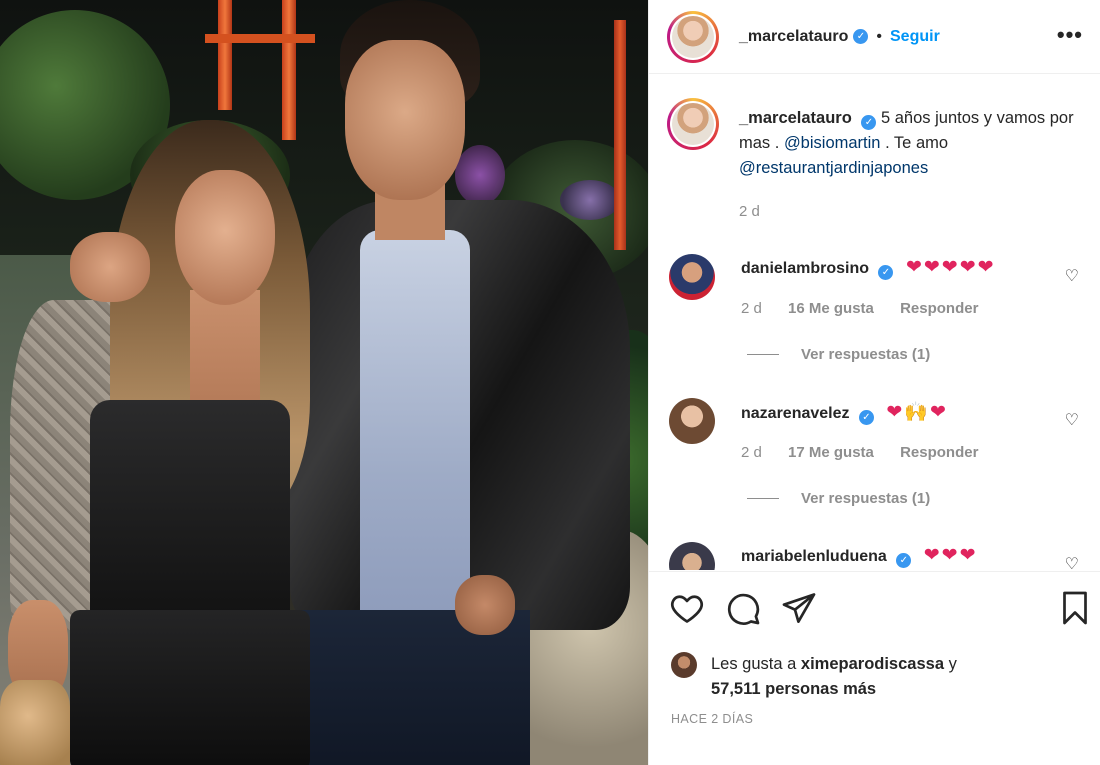 This screenshot has width=1100, height=765. I want to click on woman-top, so click(190, 515).